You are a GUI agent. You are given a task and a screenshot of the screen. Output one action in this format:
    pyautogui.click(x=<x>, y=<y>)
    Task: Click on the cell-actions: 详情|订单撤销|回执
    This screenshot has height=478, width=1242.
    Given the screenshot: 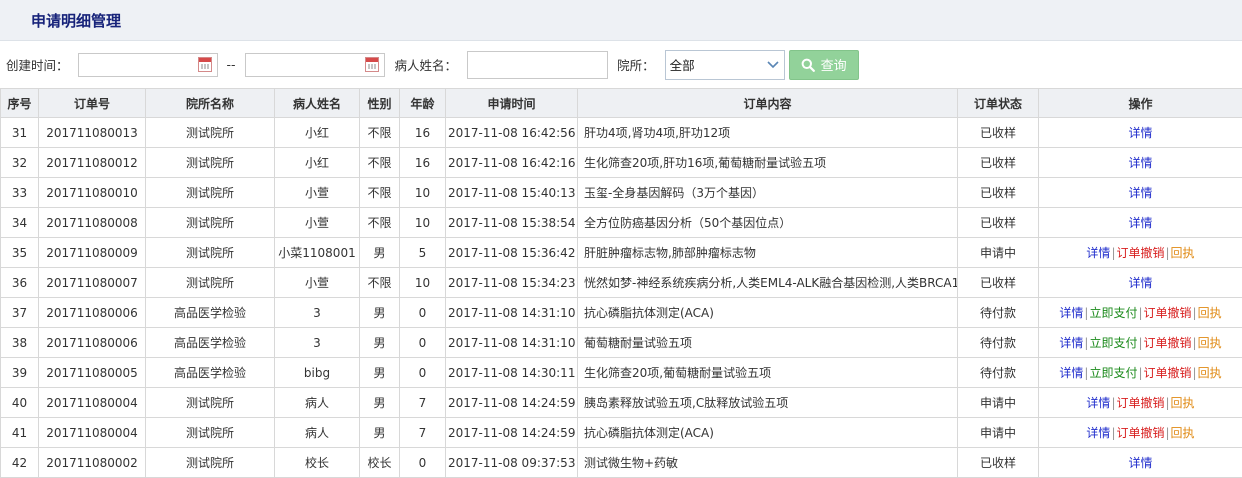 What is the action you would take?
    pyautogui.click(x=1140, y=403)
    